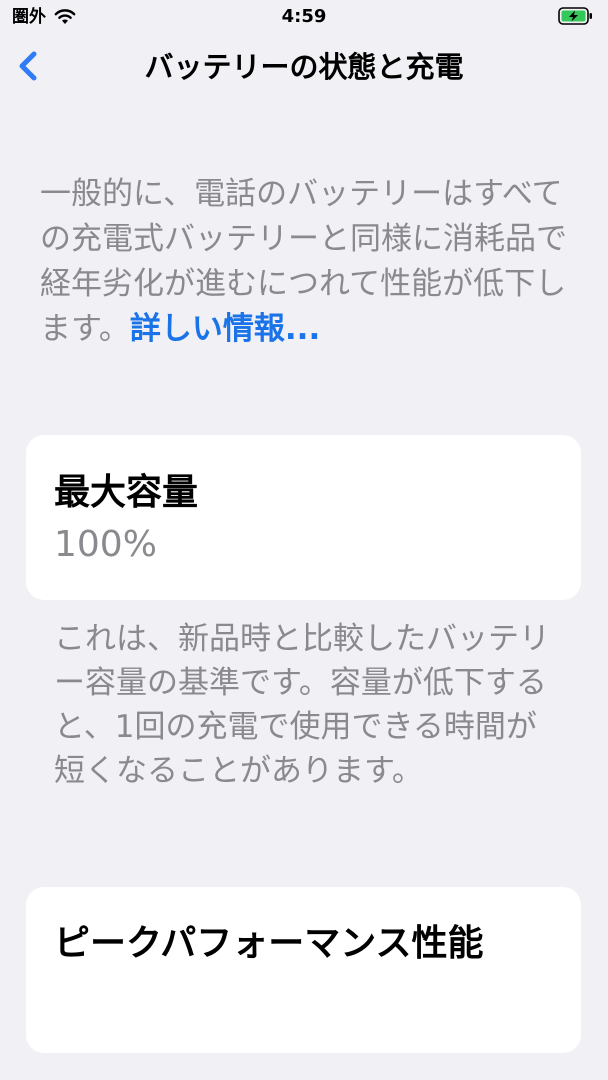  What do you see at coordinates (303, 517) in the screenshot?
I see `maximum-capacity-card: 最大容量 100%` at bounding box center [303, 517].